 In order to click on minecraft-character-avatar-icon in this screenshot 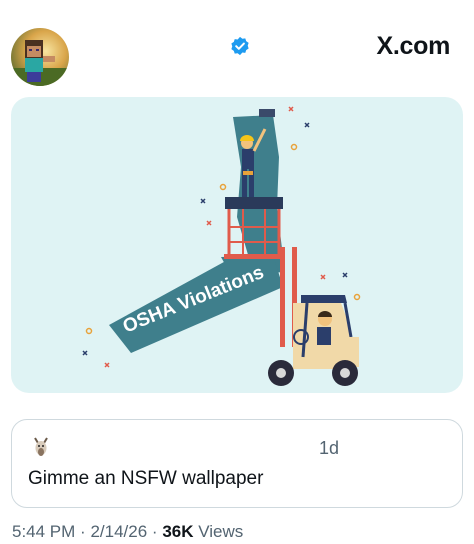, I will do `click(40, 57)`.